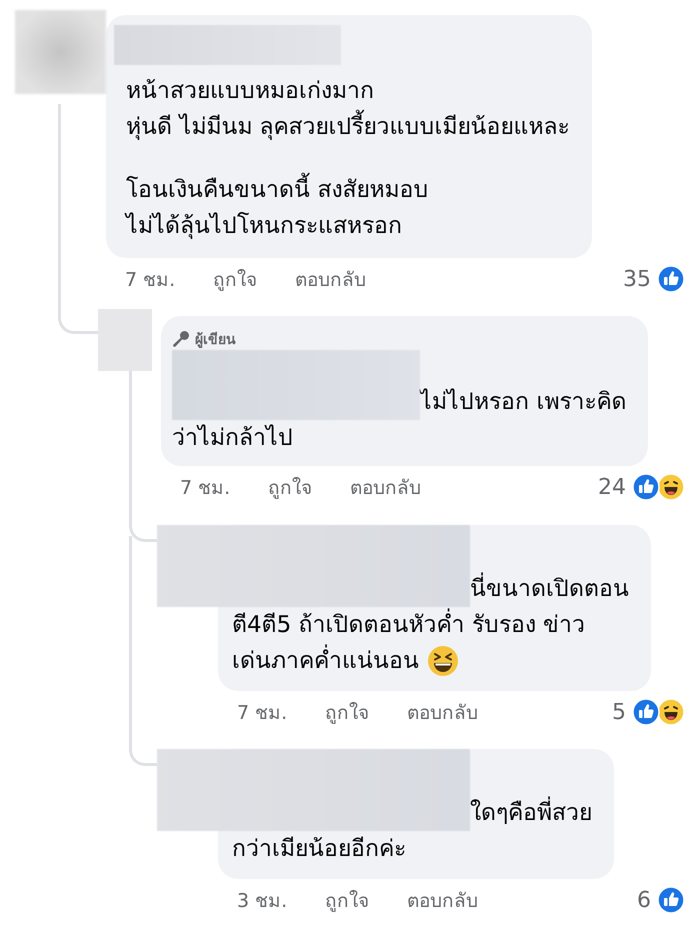 This screenshot has width=700, height=928. I want to click on comment-text: ตี4ตี5 ถ้าเปิดตอนหัวค่ำ รับรอง ข่าว, so click(430, 625).